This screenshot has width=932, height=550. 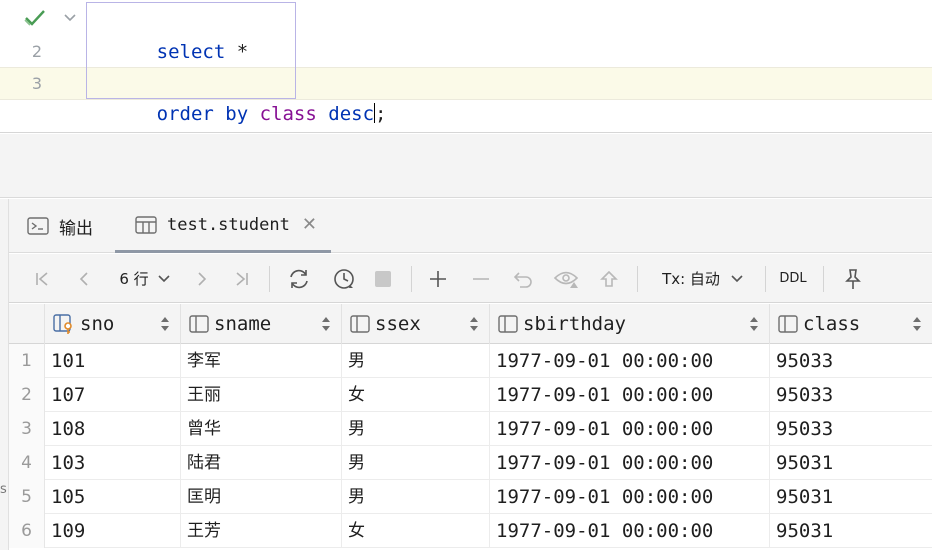 I want to click on row-count-dropdown: 6 行, so click(x=145, y=278).